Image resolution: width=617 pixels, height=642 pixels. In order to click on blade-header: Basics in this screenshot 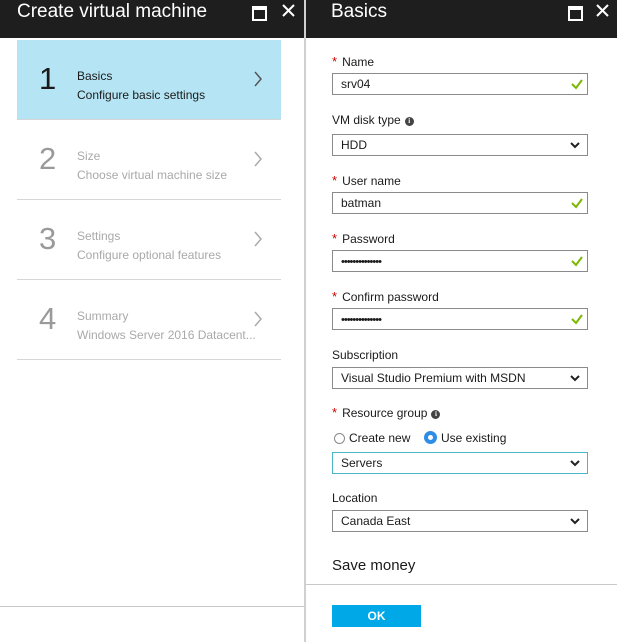, I will do `click(461, 19)`.